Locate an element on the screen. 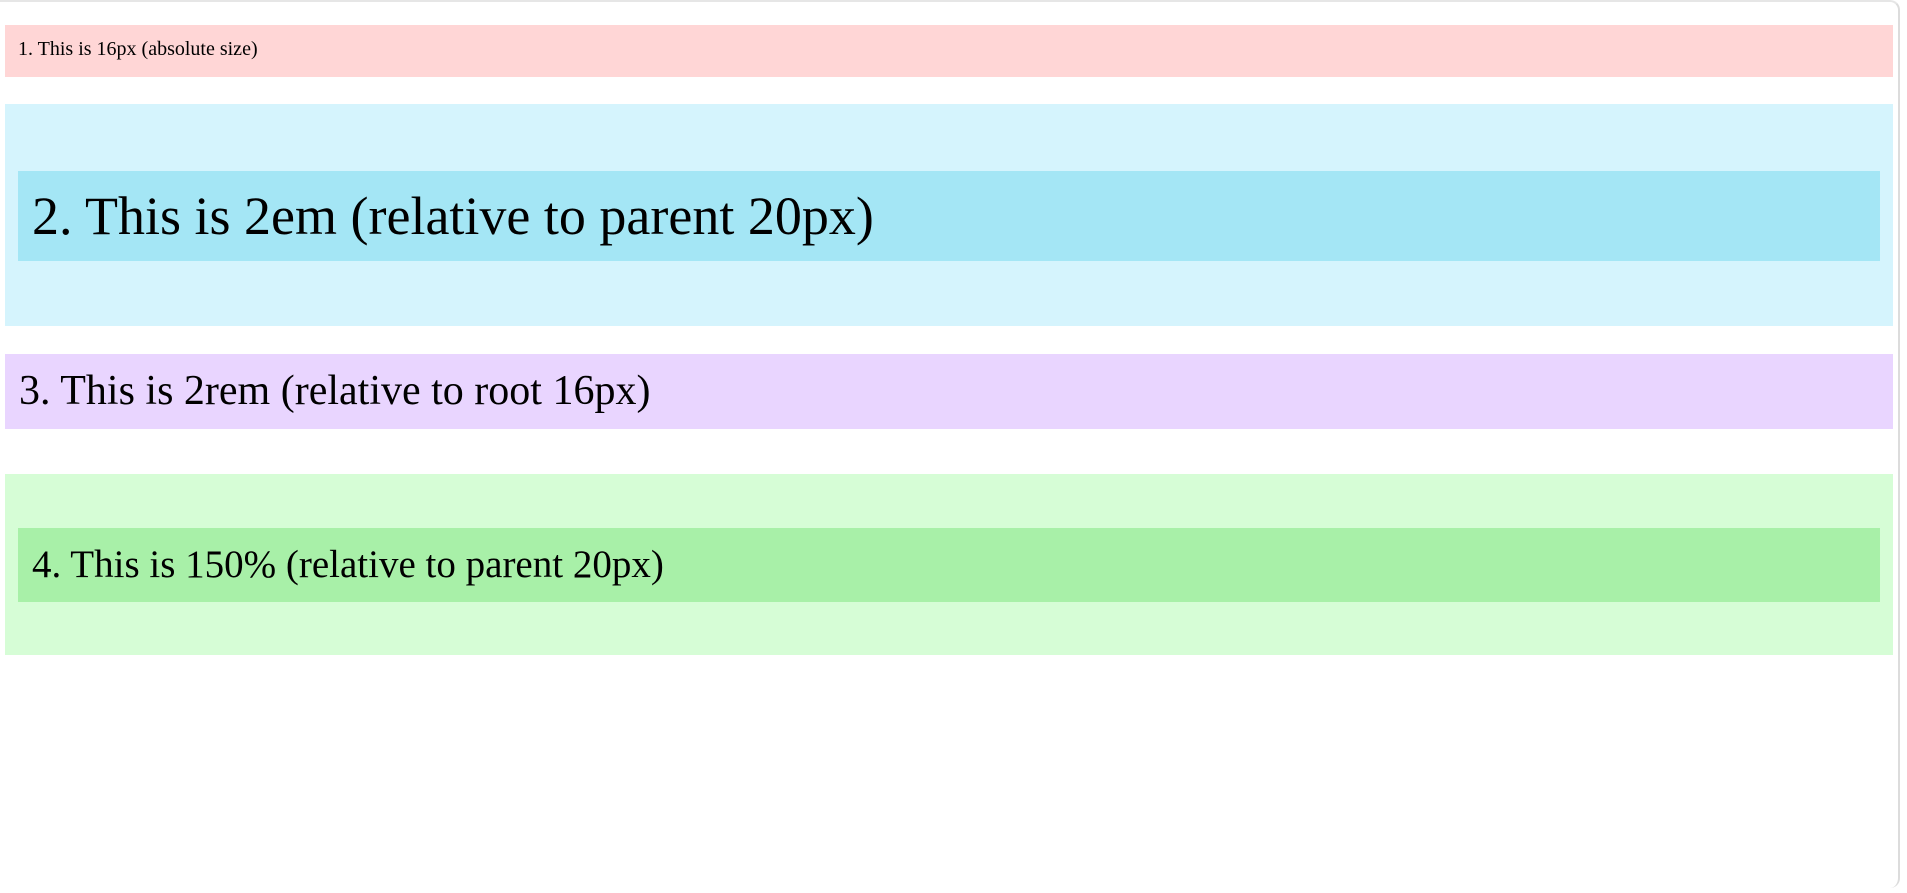  em-size-example: 2. This is 2em (relative to parent 20px) is located at coordinates (949, 216).